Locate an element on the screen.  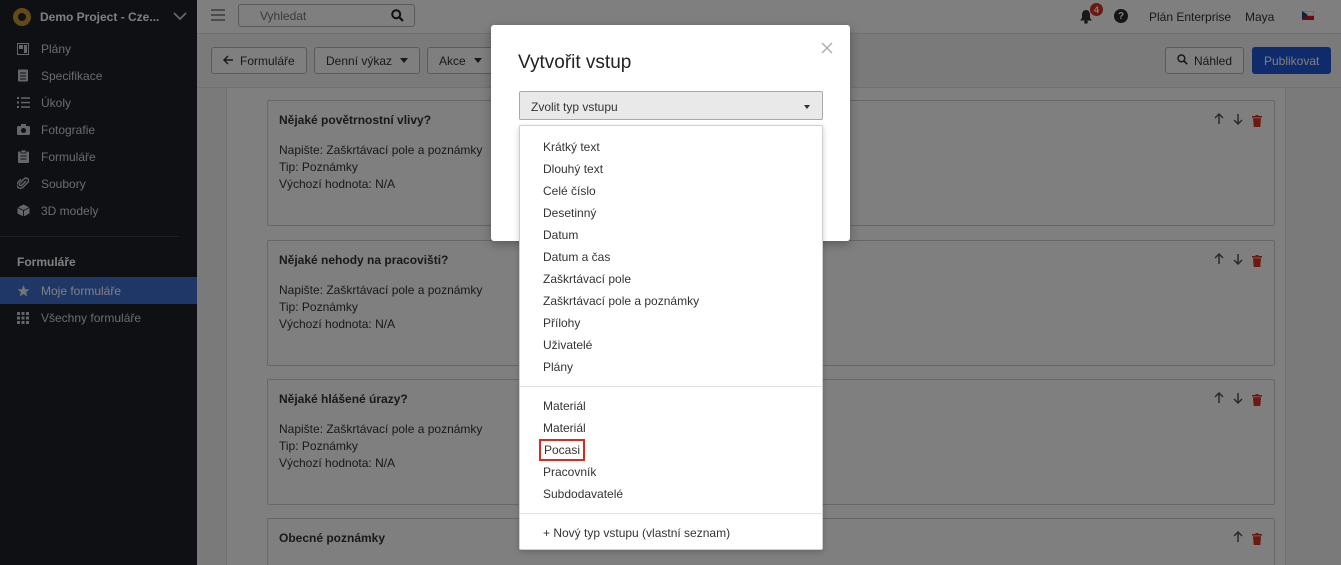
option-material-2: Materiál is located at coordinates (671, 428).